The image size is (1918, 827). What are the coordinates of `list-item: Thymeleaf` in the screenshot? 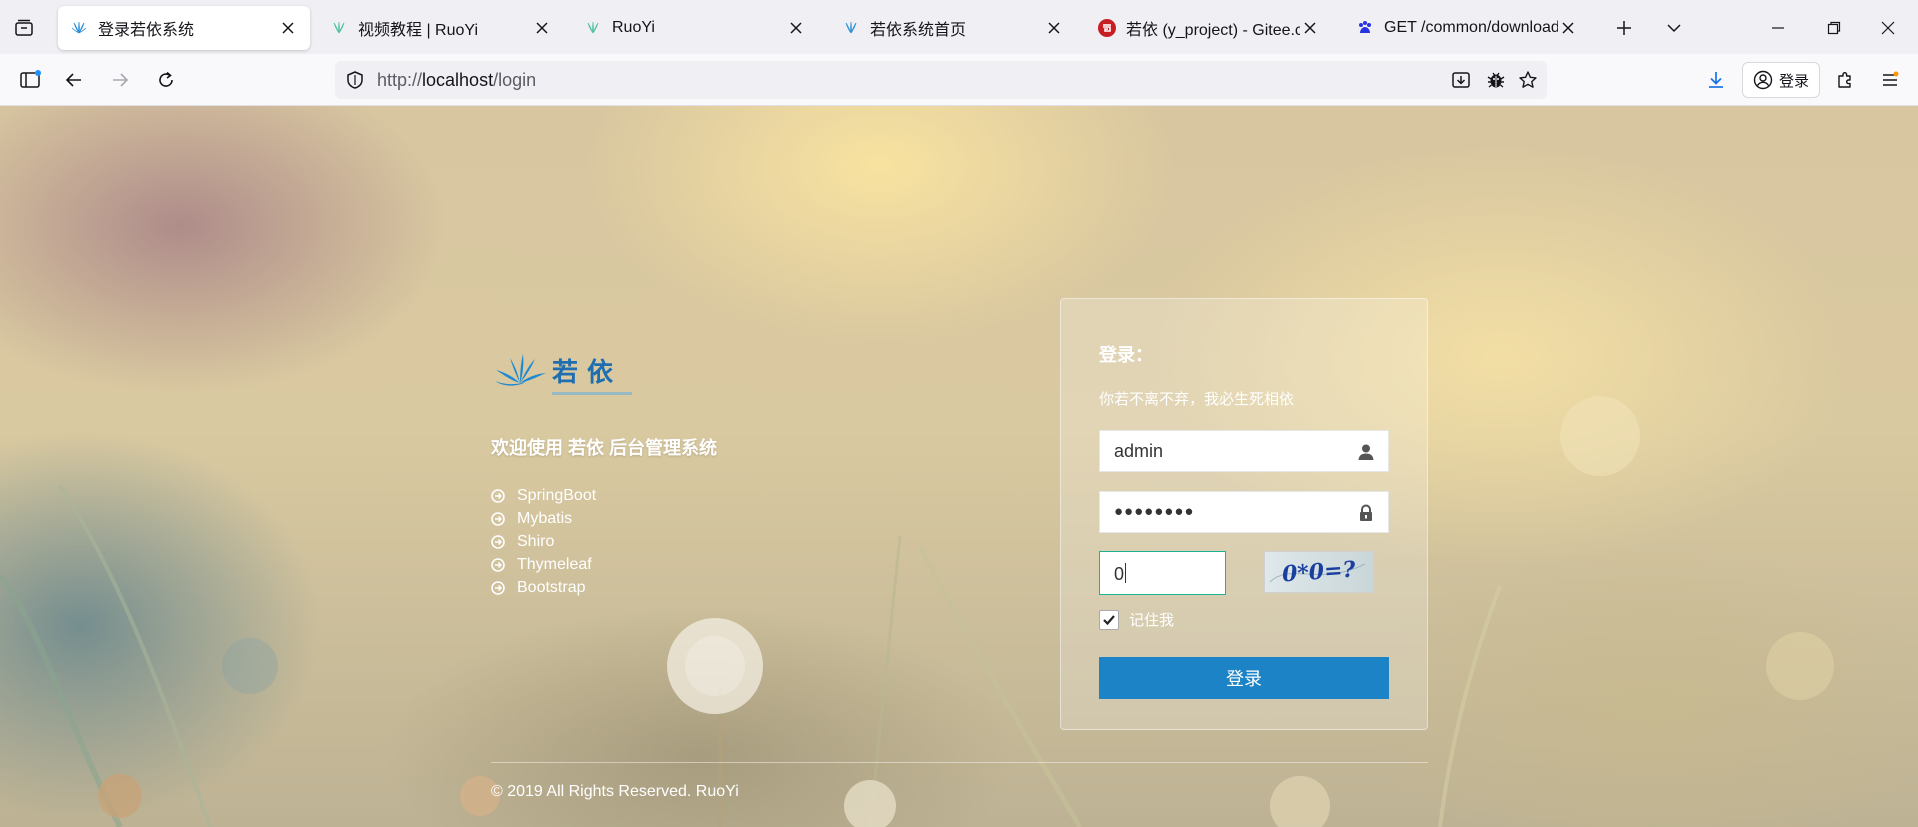 It's located at (543, 564).